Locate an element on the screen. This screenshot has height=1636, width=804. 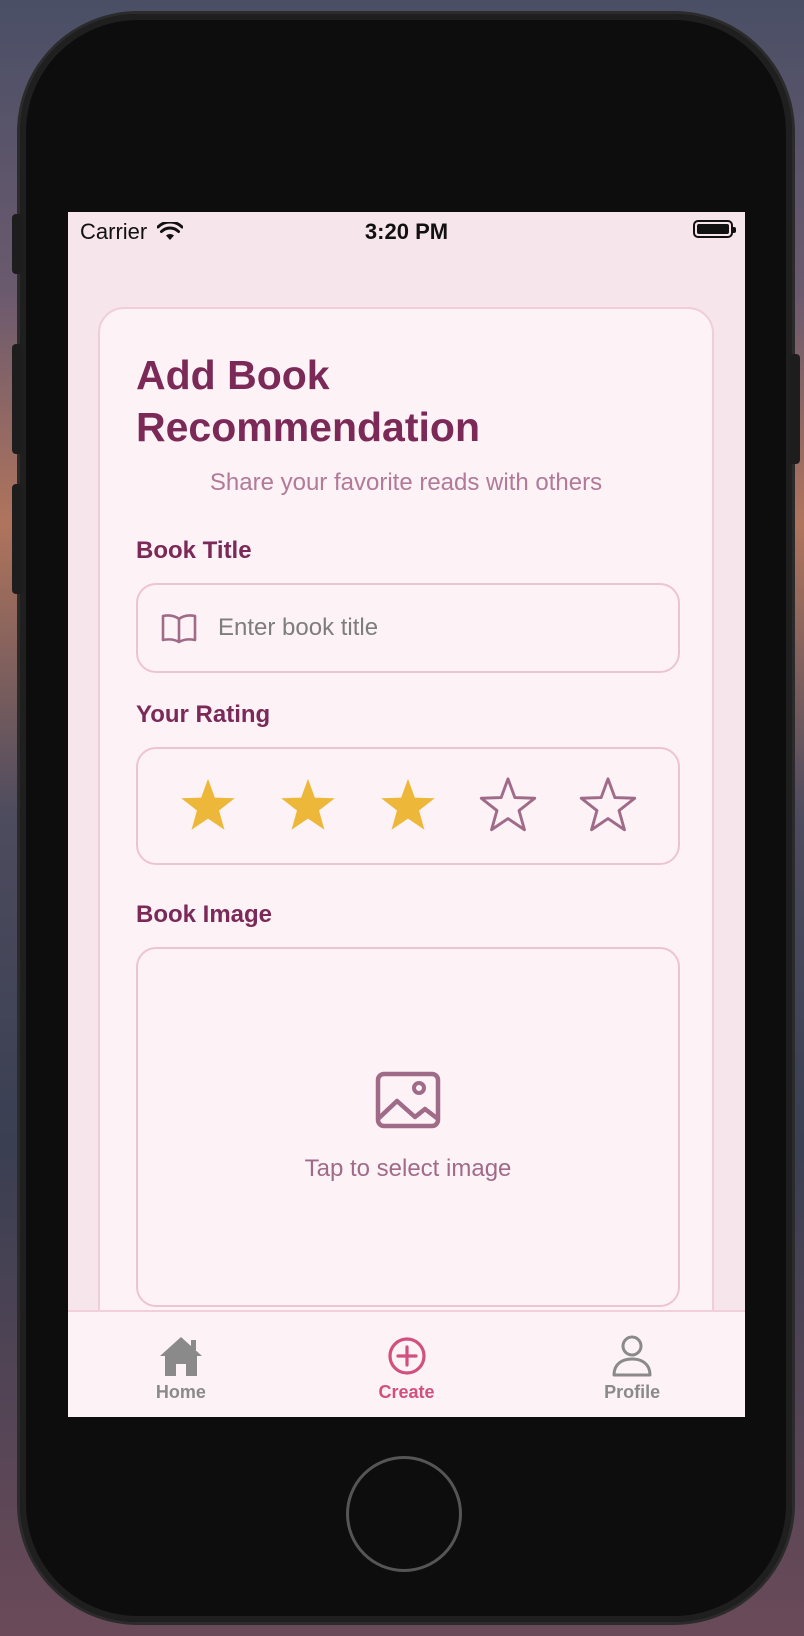
book-image-label: Book Image is located at coordinates (204, 914).